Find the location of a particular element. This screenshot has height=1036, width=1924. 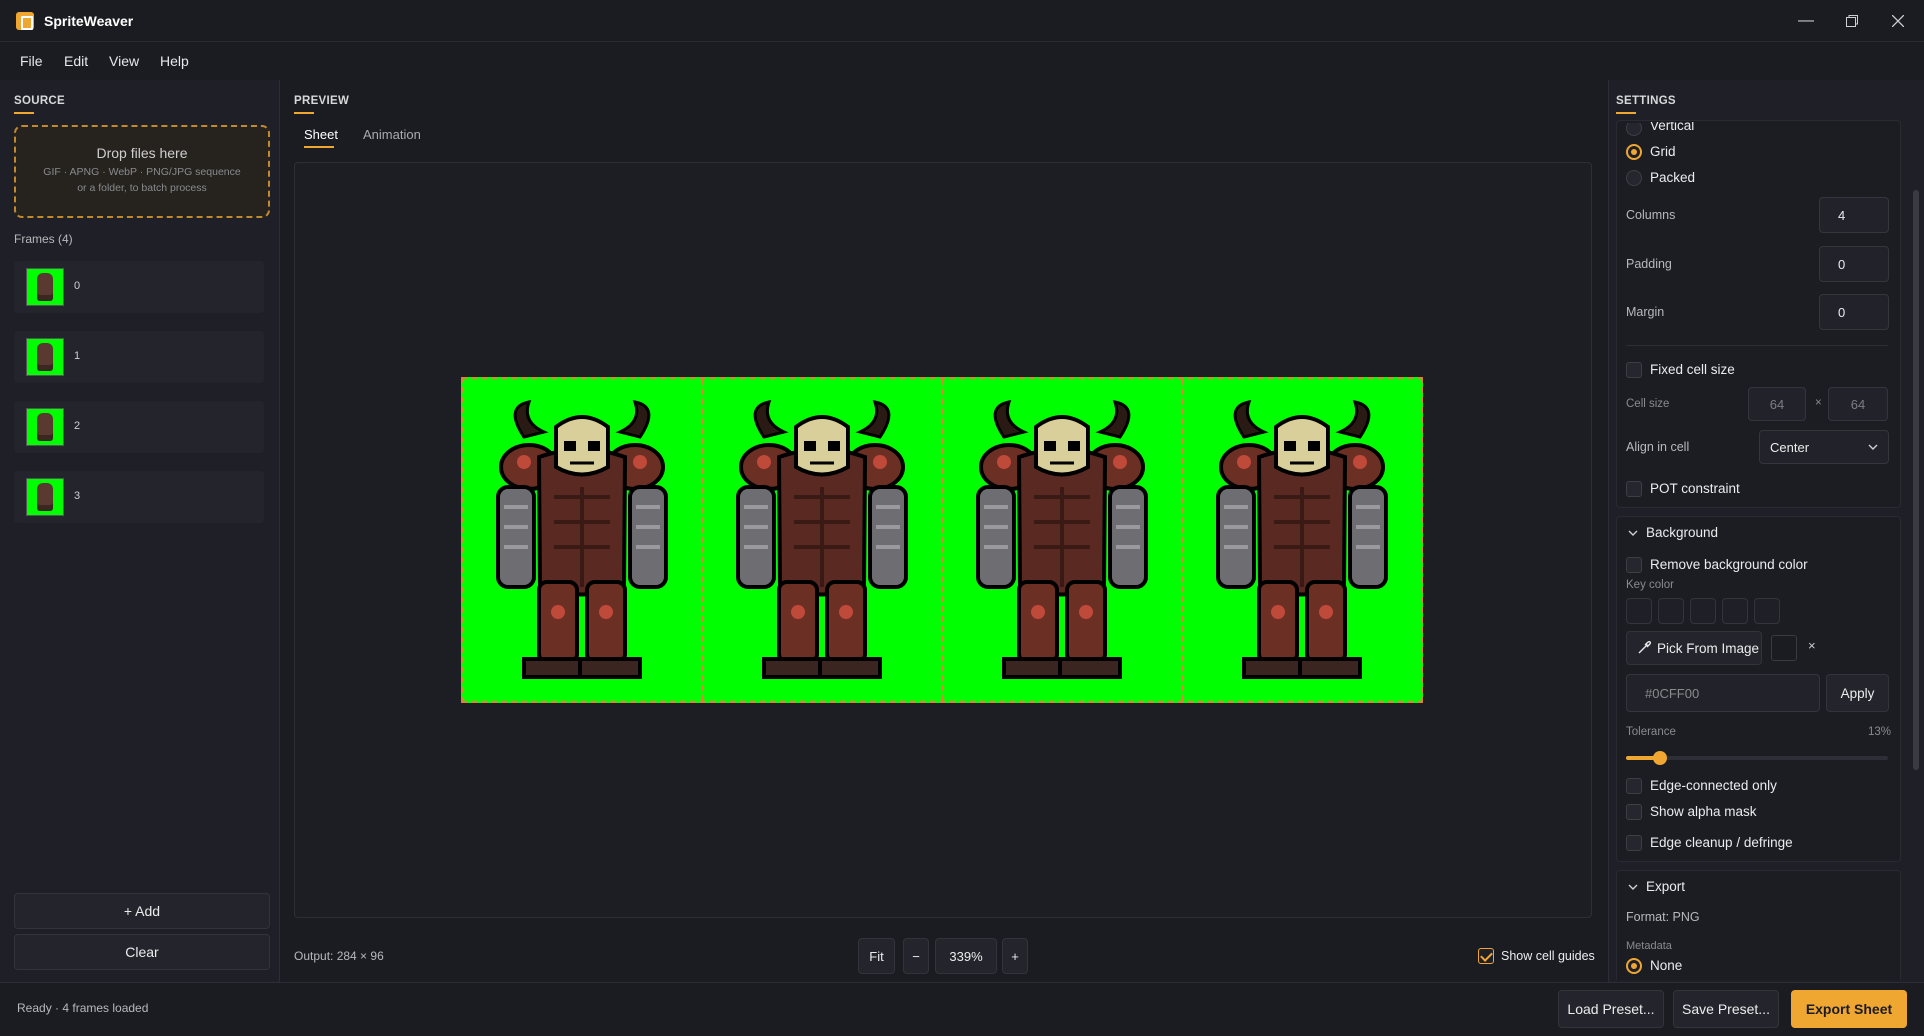

menu-view: View is located at coordinates (124, 61).